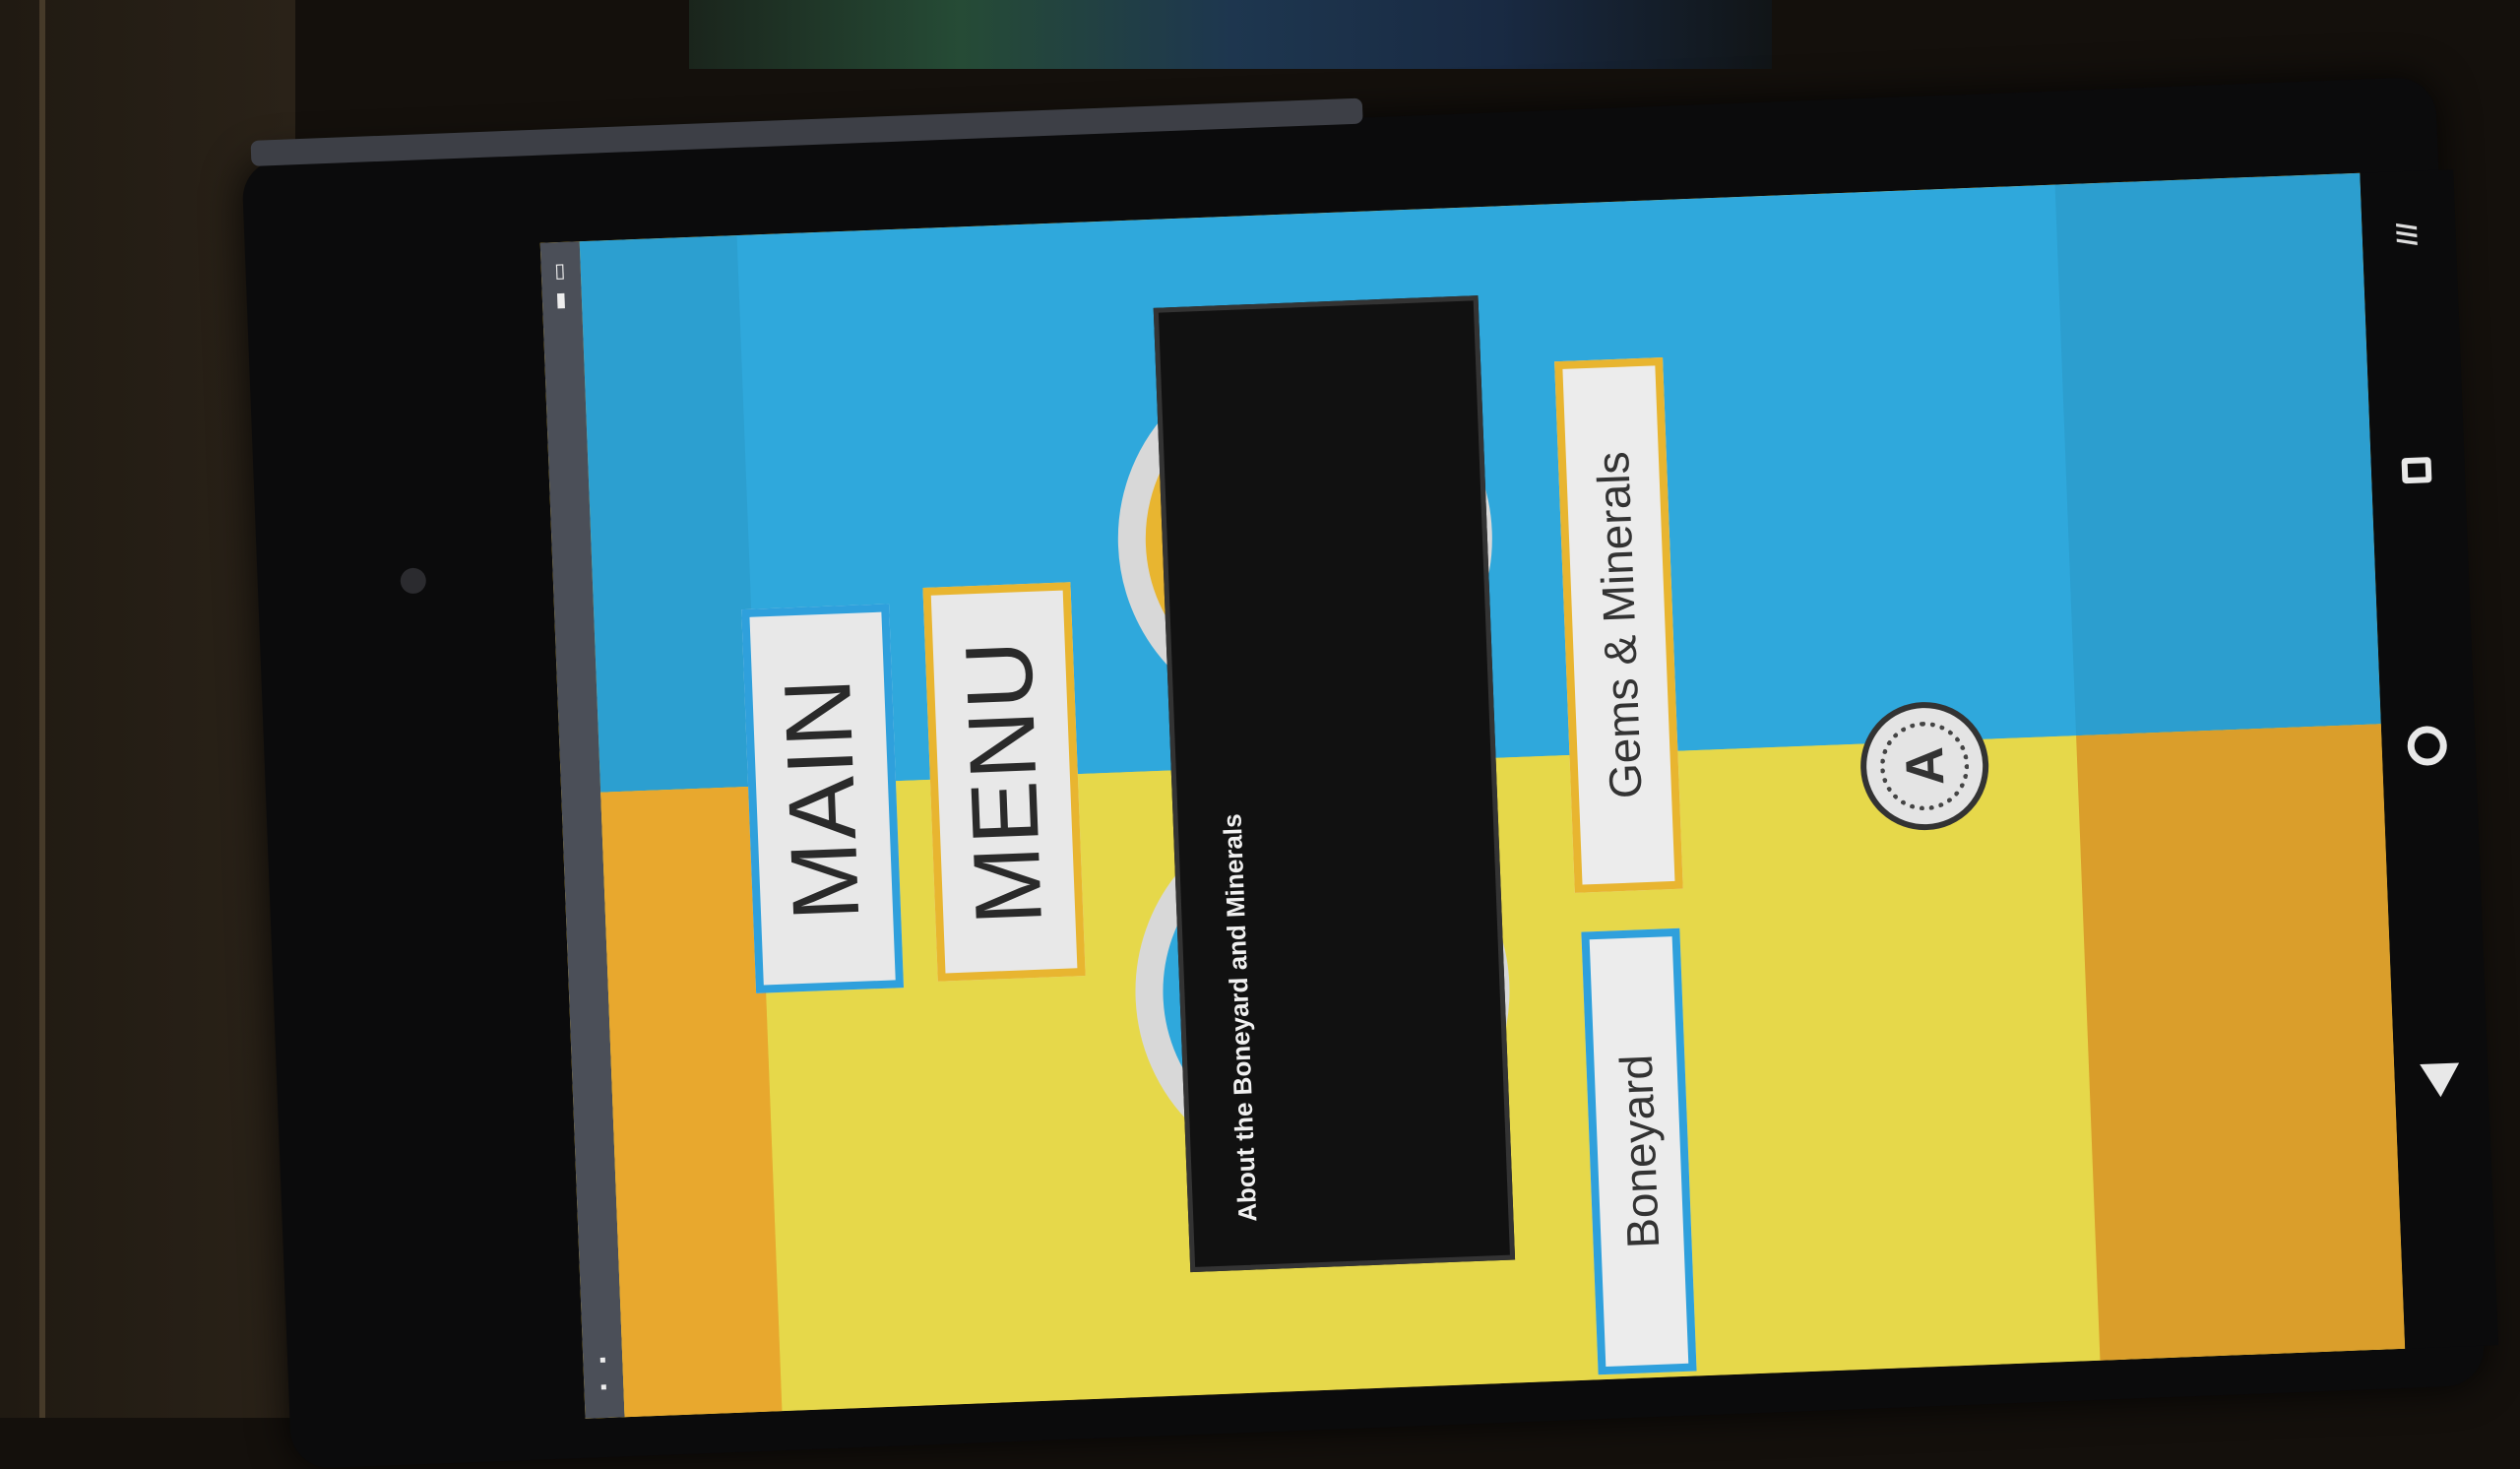 The image size is (2520, 1469). Describe the element at coordinates (561, 288) in the screenshot. I see `battery-icon: ▮ ▯` at that location.